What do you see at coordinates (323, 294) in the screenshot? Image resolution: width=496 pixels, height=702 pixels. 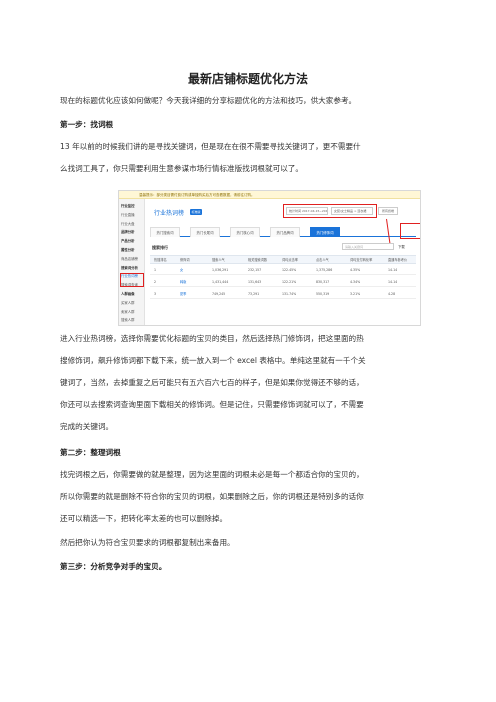 I see `table-cell: 550,319` at bounding box center [323, 294].